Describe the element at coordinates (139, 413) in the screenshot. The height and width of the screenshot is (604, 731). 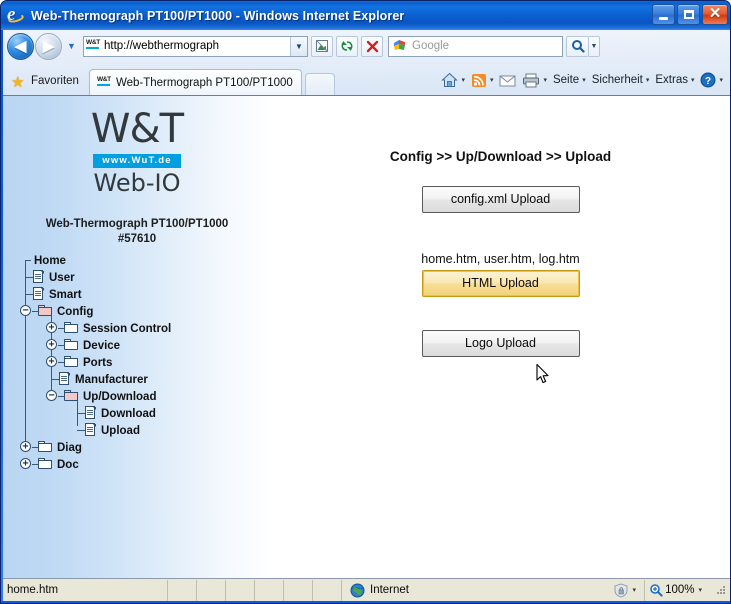
I see `tree-item-download: Download` at that location.